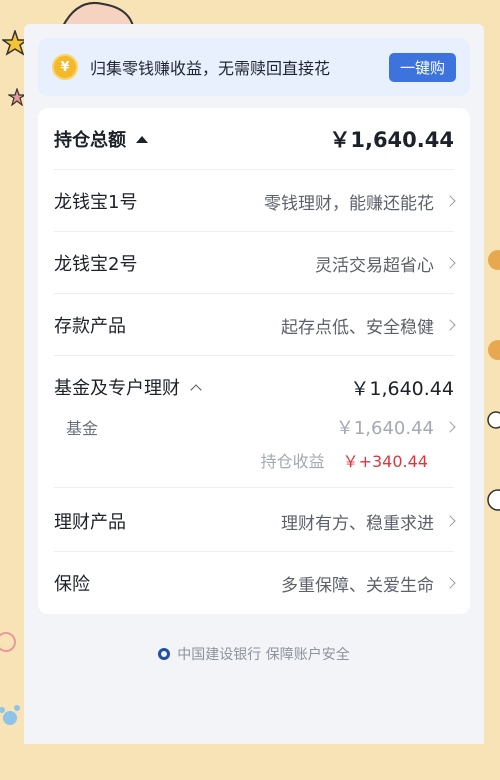 The image size is (500, 780). Describe the element at coordinates (65, 67) in the screenshot. I see `coin-icon: ¥` at that location.